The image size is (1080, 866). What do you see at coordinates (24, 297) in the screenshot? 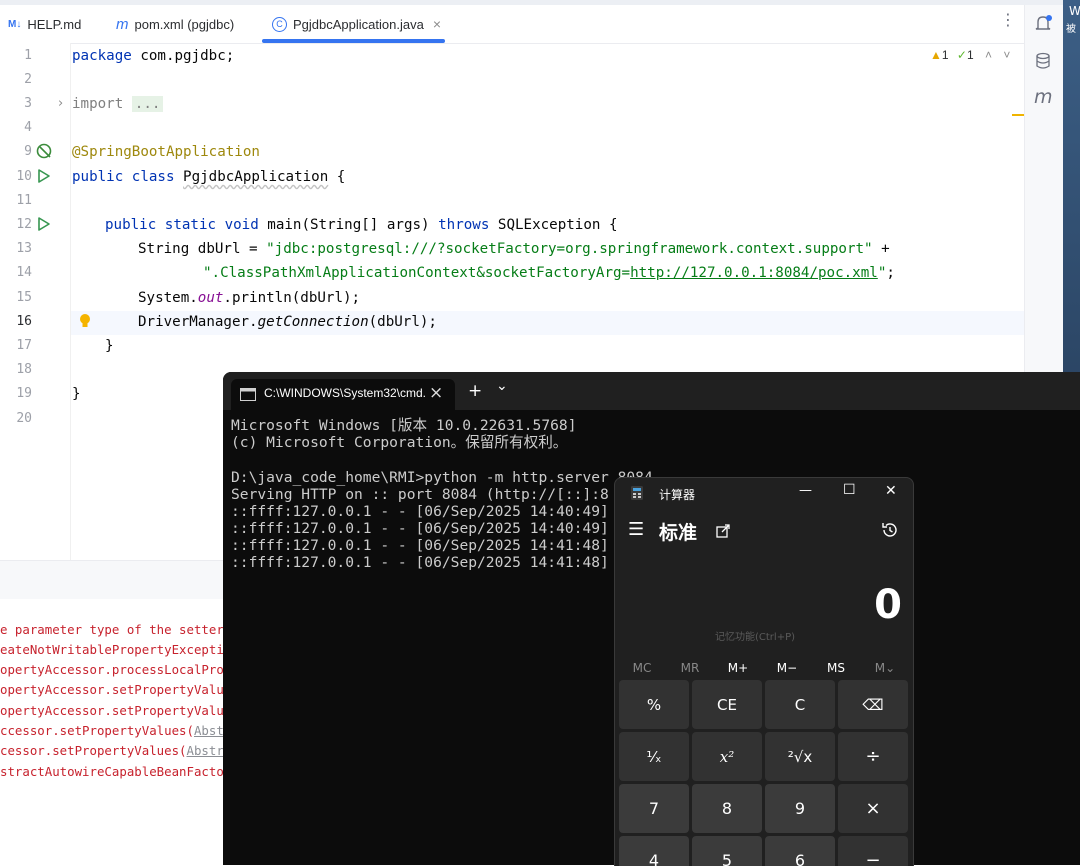
I see `line-number: 15` at bounding box center [24, 297].